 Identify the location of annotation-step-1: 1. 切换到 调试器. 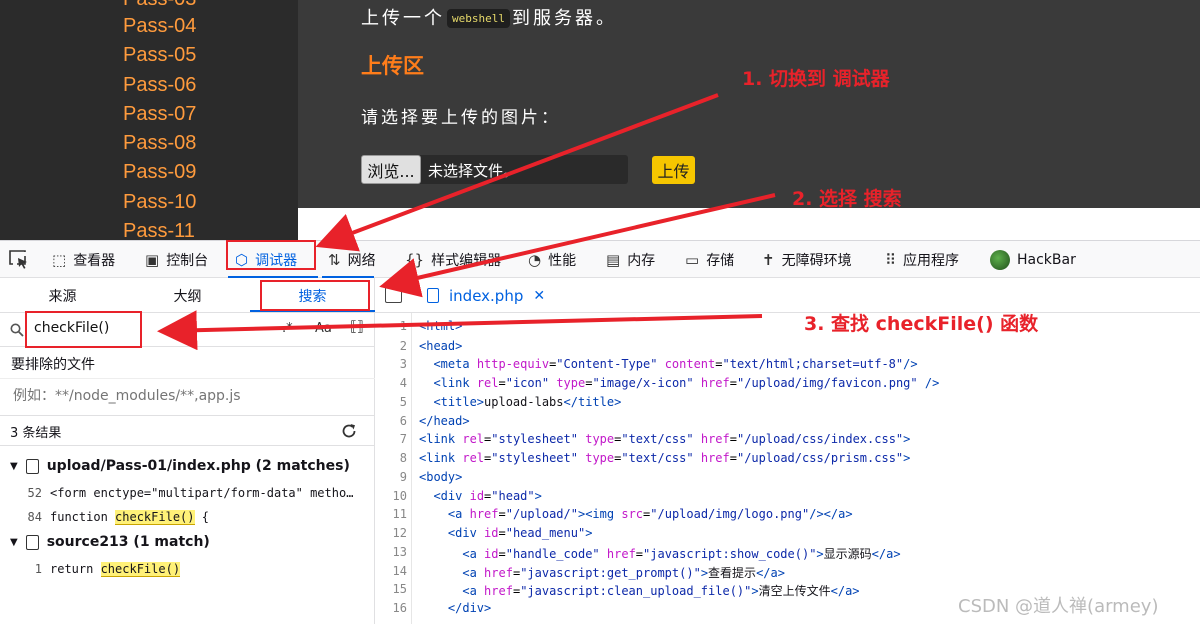
(816, 79).